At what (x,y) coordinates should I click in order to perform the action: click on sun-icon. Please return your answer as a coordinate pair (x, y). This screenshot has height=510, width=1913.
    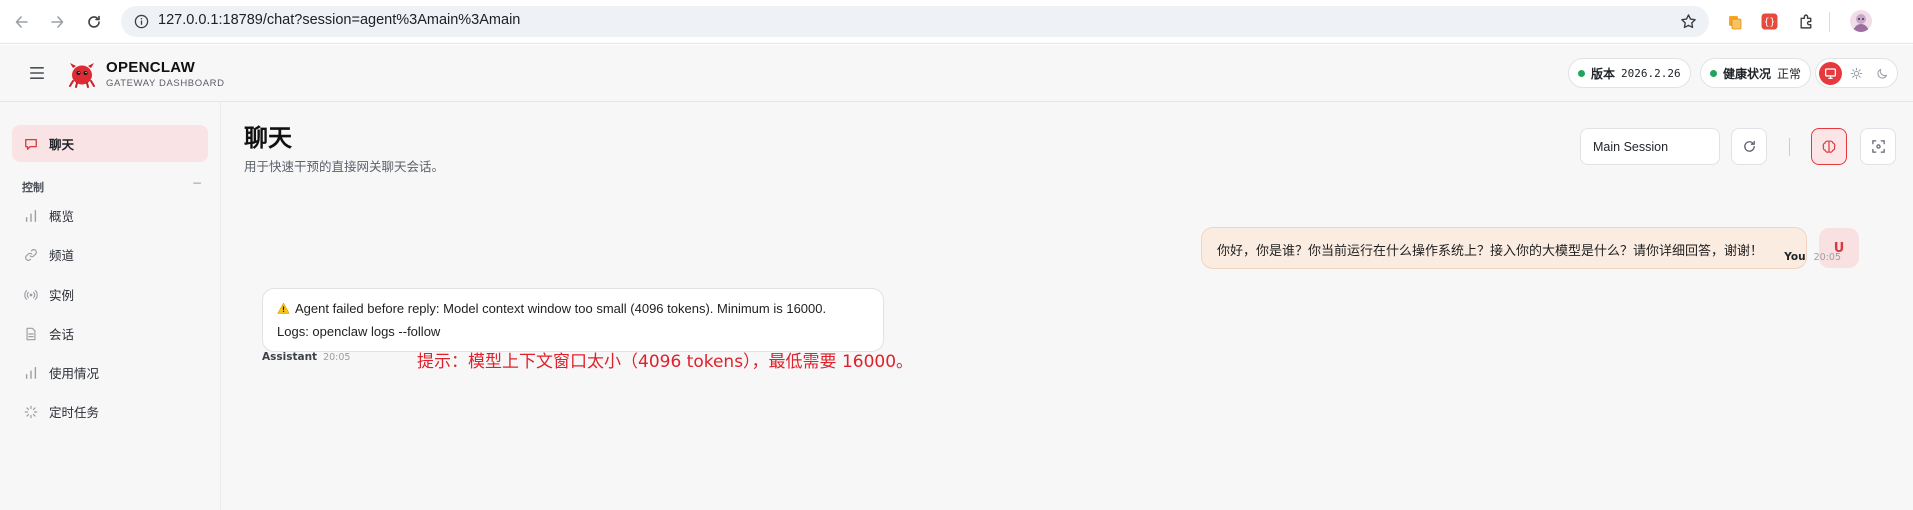
    Looking at the image, I should click on (1856, 73).